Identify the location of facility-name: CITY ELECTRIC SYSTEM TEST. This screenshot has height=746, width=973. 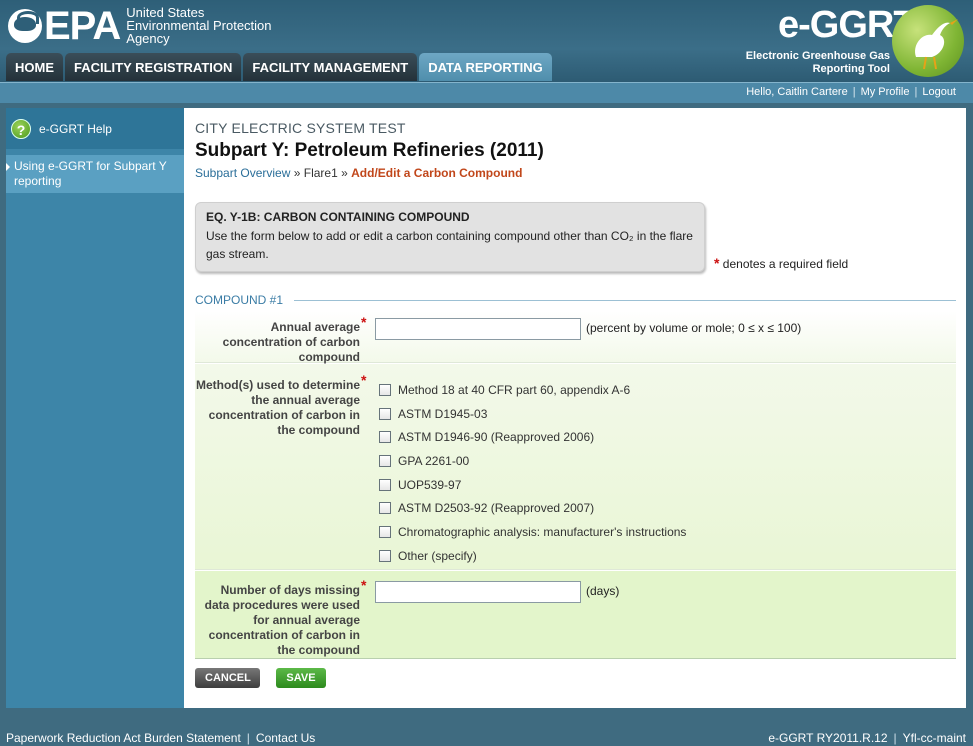
(300, 128).